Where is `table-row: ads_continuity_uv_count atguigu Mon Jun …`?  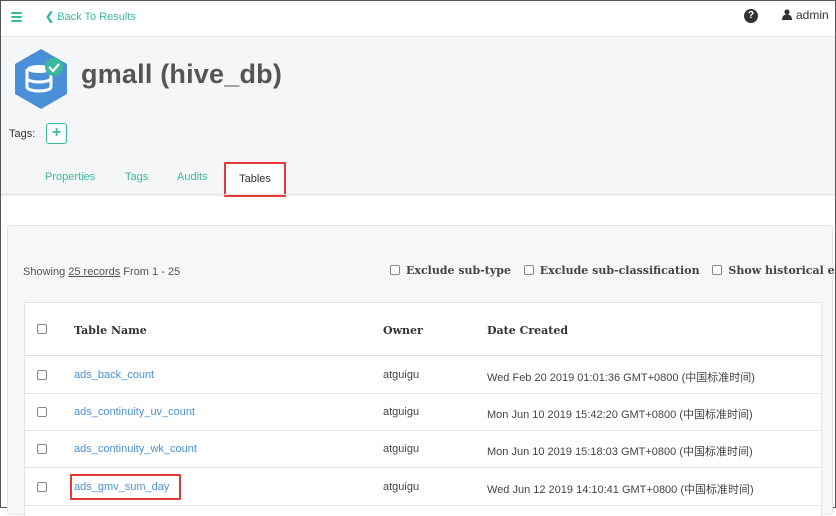
table-row: ads_continuity_uv_count atguigu Mon Jun … is located at coordinates (424, 412).